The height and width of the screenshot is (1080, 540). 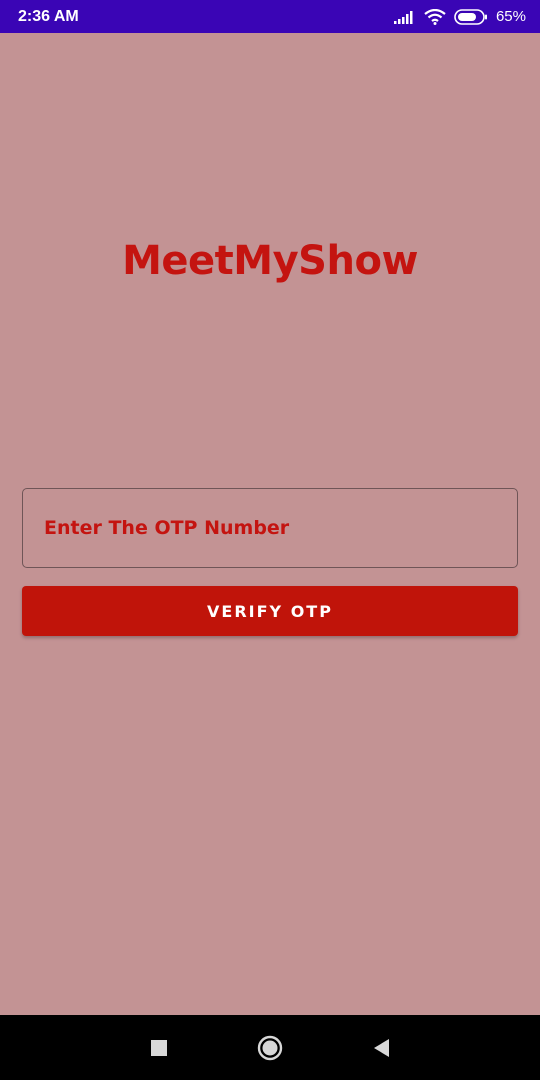 What do you see at coordinates (280, 528) in the screenshot?
I see `otp-input` at bounding box center [280, 528].